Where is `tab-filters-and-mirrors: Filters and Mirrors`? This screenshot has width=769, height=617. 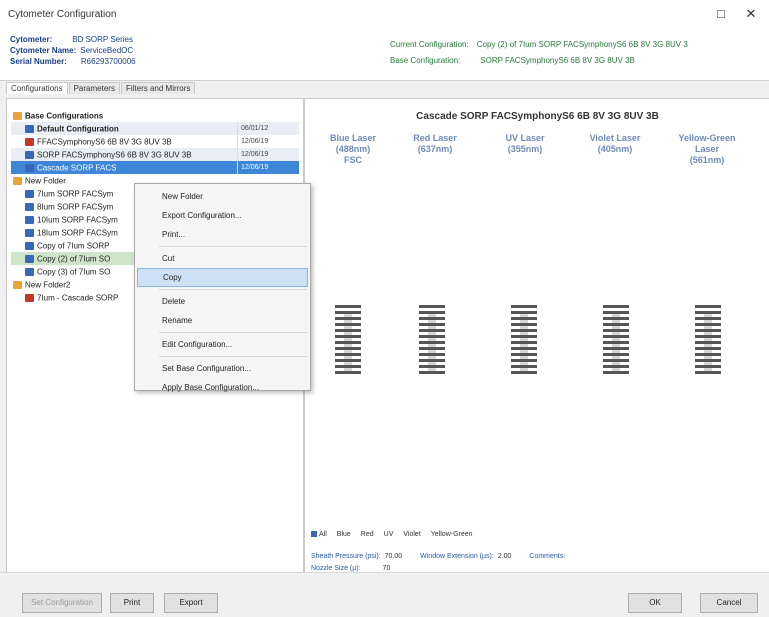 tab-filters-and-mirrors: Filters and Mirrors is located at coordinates (158, 88).